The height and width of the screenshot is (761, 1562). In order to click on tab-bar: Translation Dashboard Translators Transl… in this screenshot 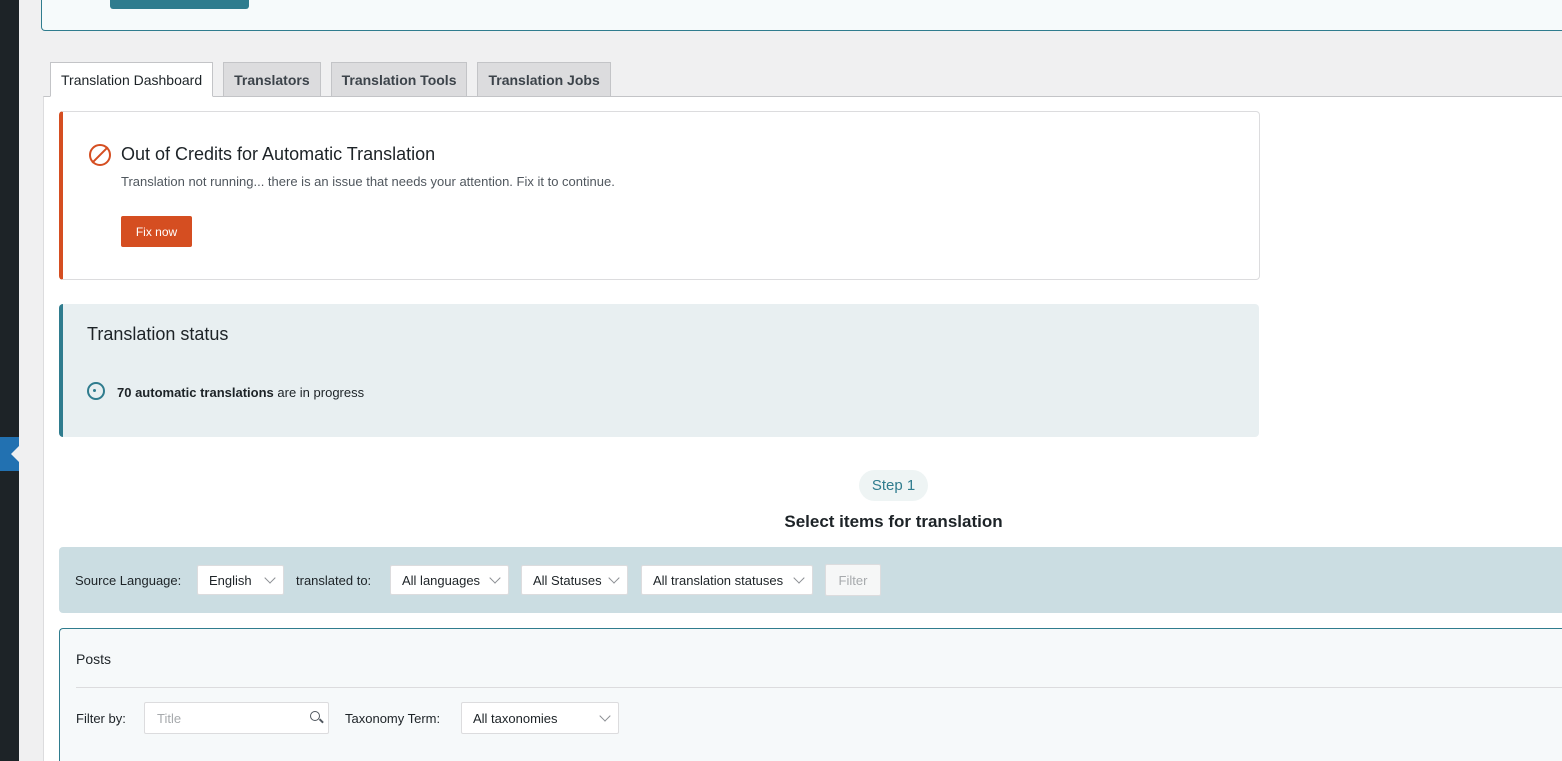, I will do `click(330, 79)`.